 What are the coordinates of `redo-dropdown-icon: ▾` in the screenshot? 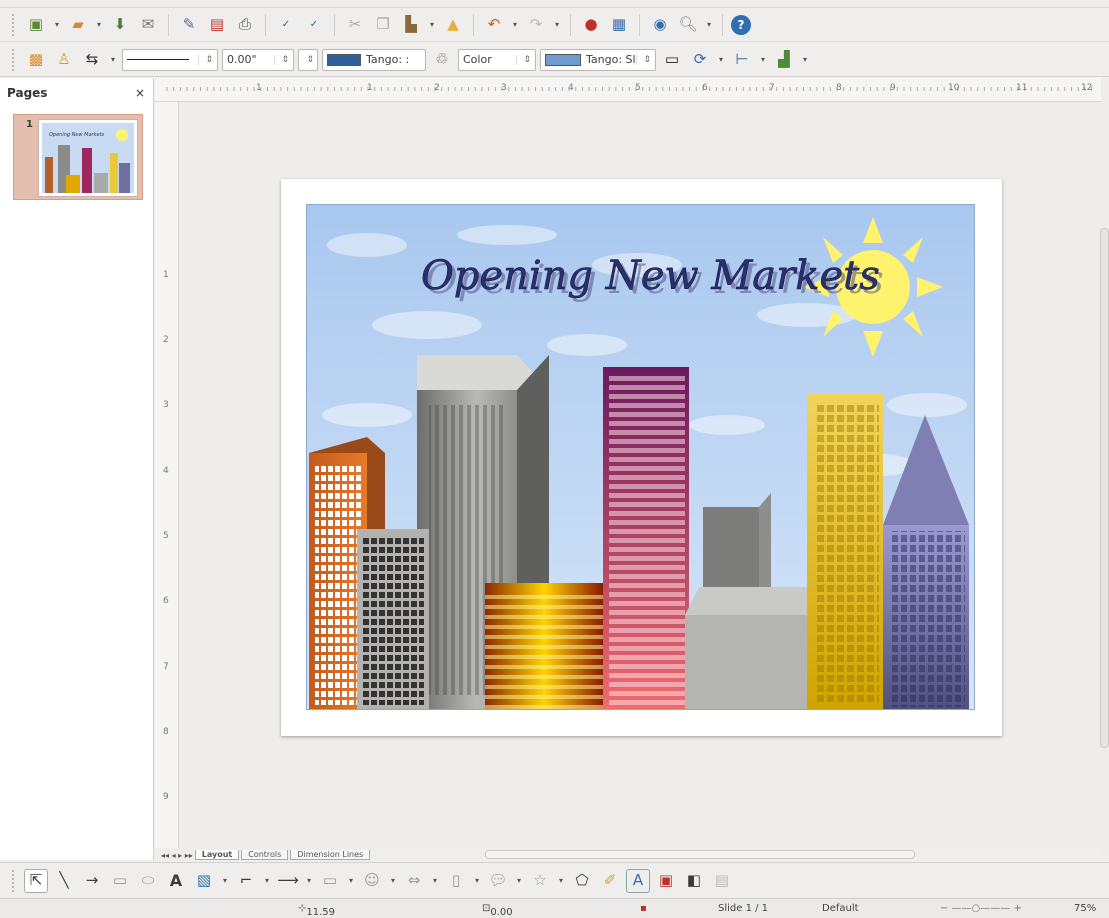 It's located at (557, 24).